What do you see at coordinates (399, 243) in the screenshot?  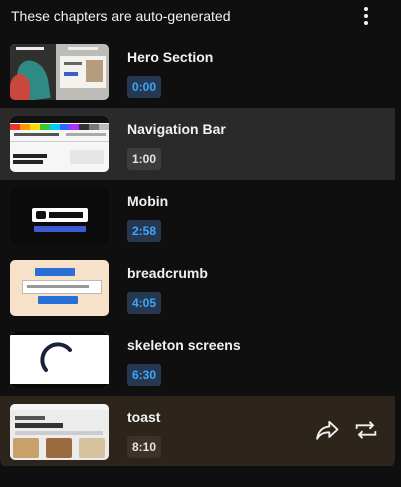 I see `scrollbar` at bounding box center [399, 243].